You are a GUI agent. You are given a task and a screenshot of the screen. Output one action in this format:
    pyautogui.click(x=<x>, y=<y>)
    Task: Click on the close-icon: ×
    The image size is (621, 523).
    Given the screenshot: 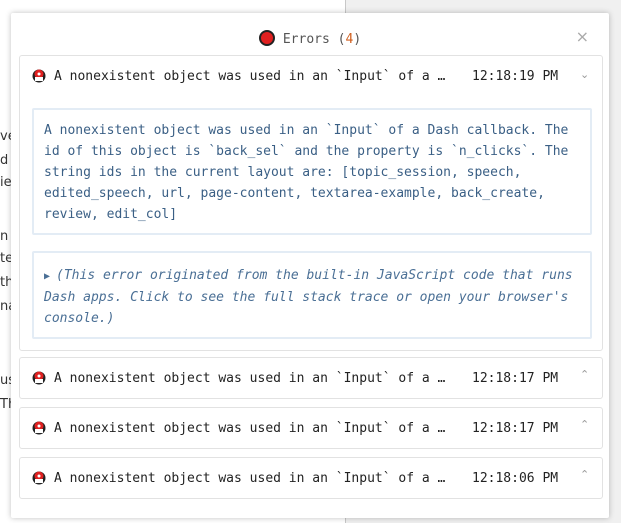 What is the action you would take?
    pyautogui.click(x=582, y=36)
    